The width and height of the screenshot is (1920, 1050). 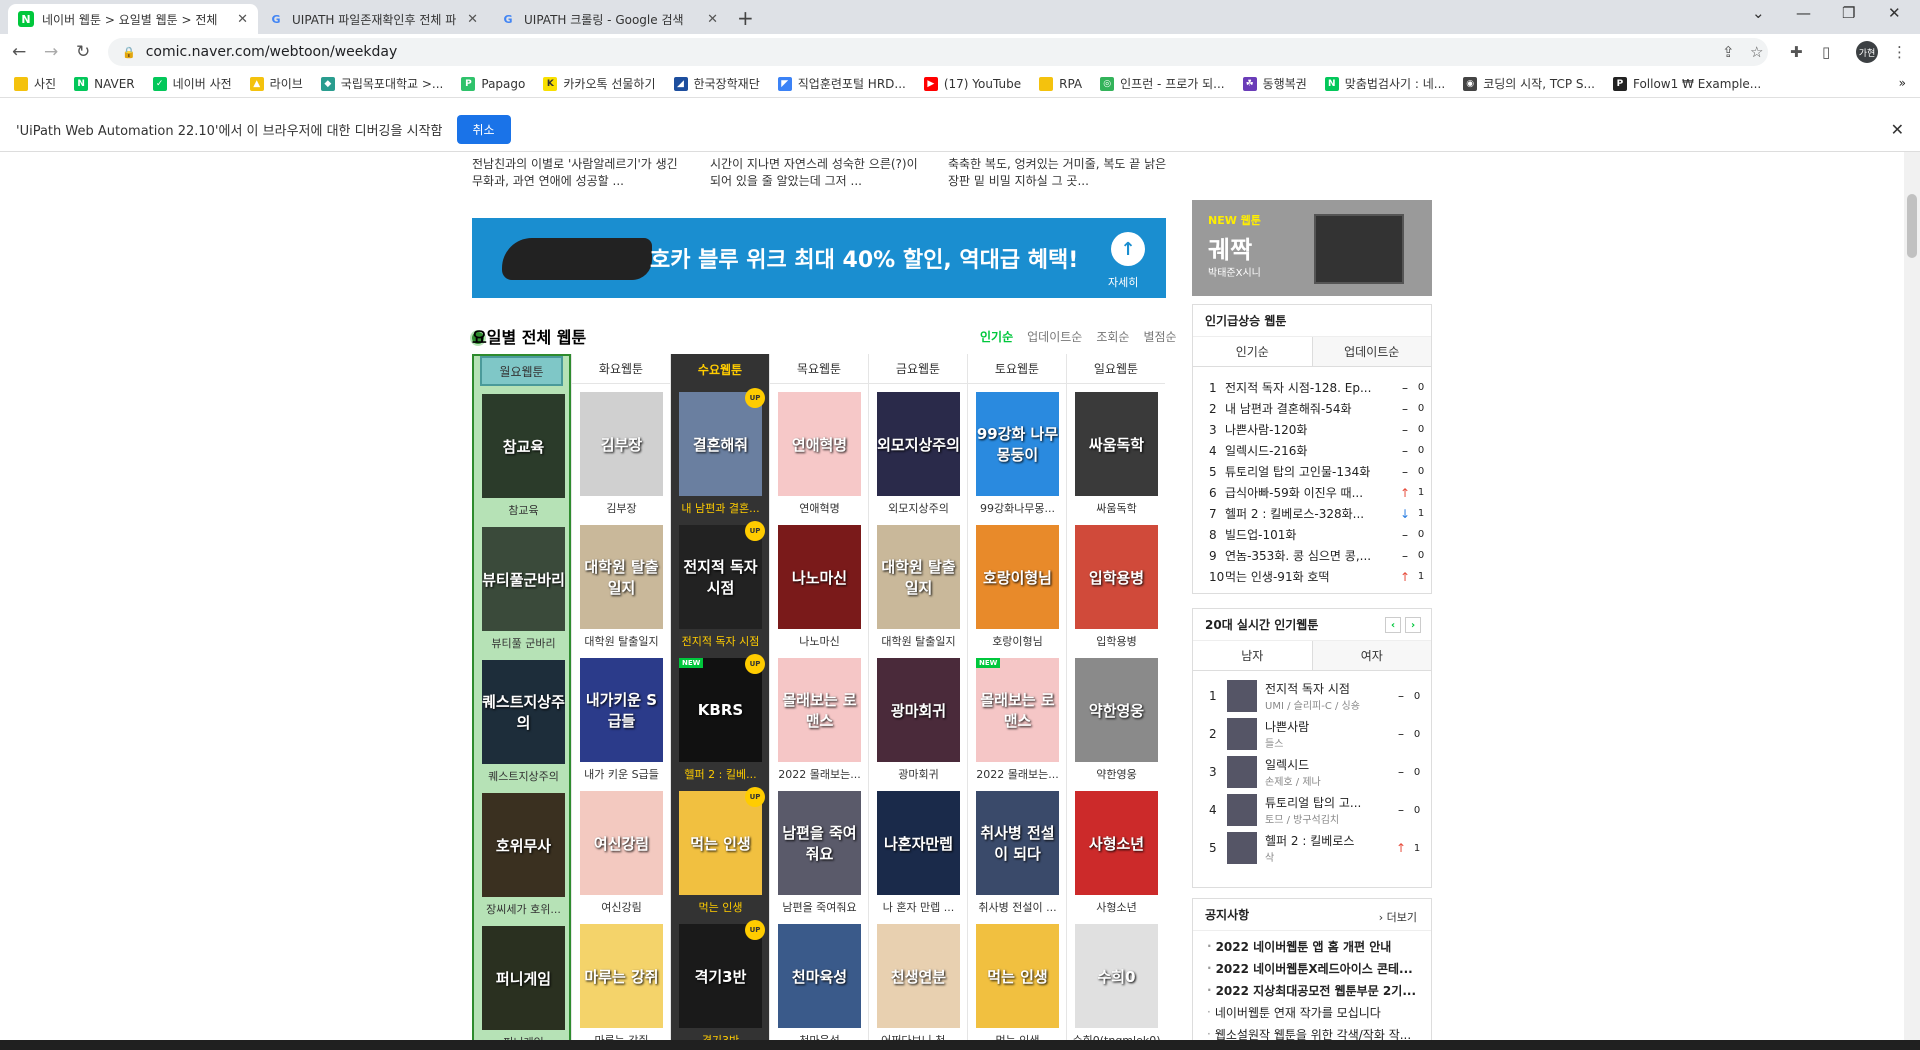 I want to click on realtime-row: 5 헬퍼 2 : 킬베로스 삭 ↑ 1, so click(x=1312, y=848).